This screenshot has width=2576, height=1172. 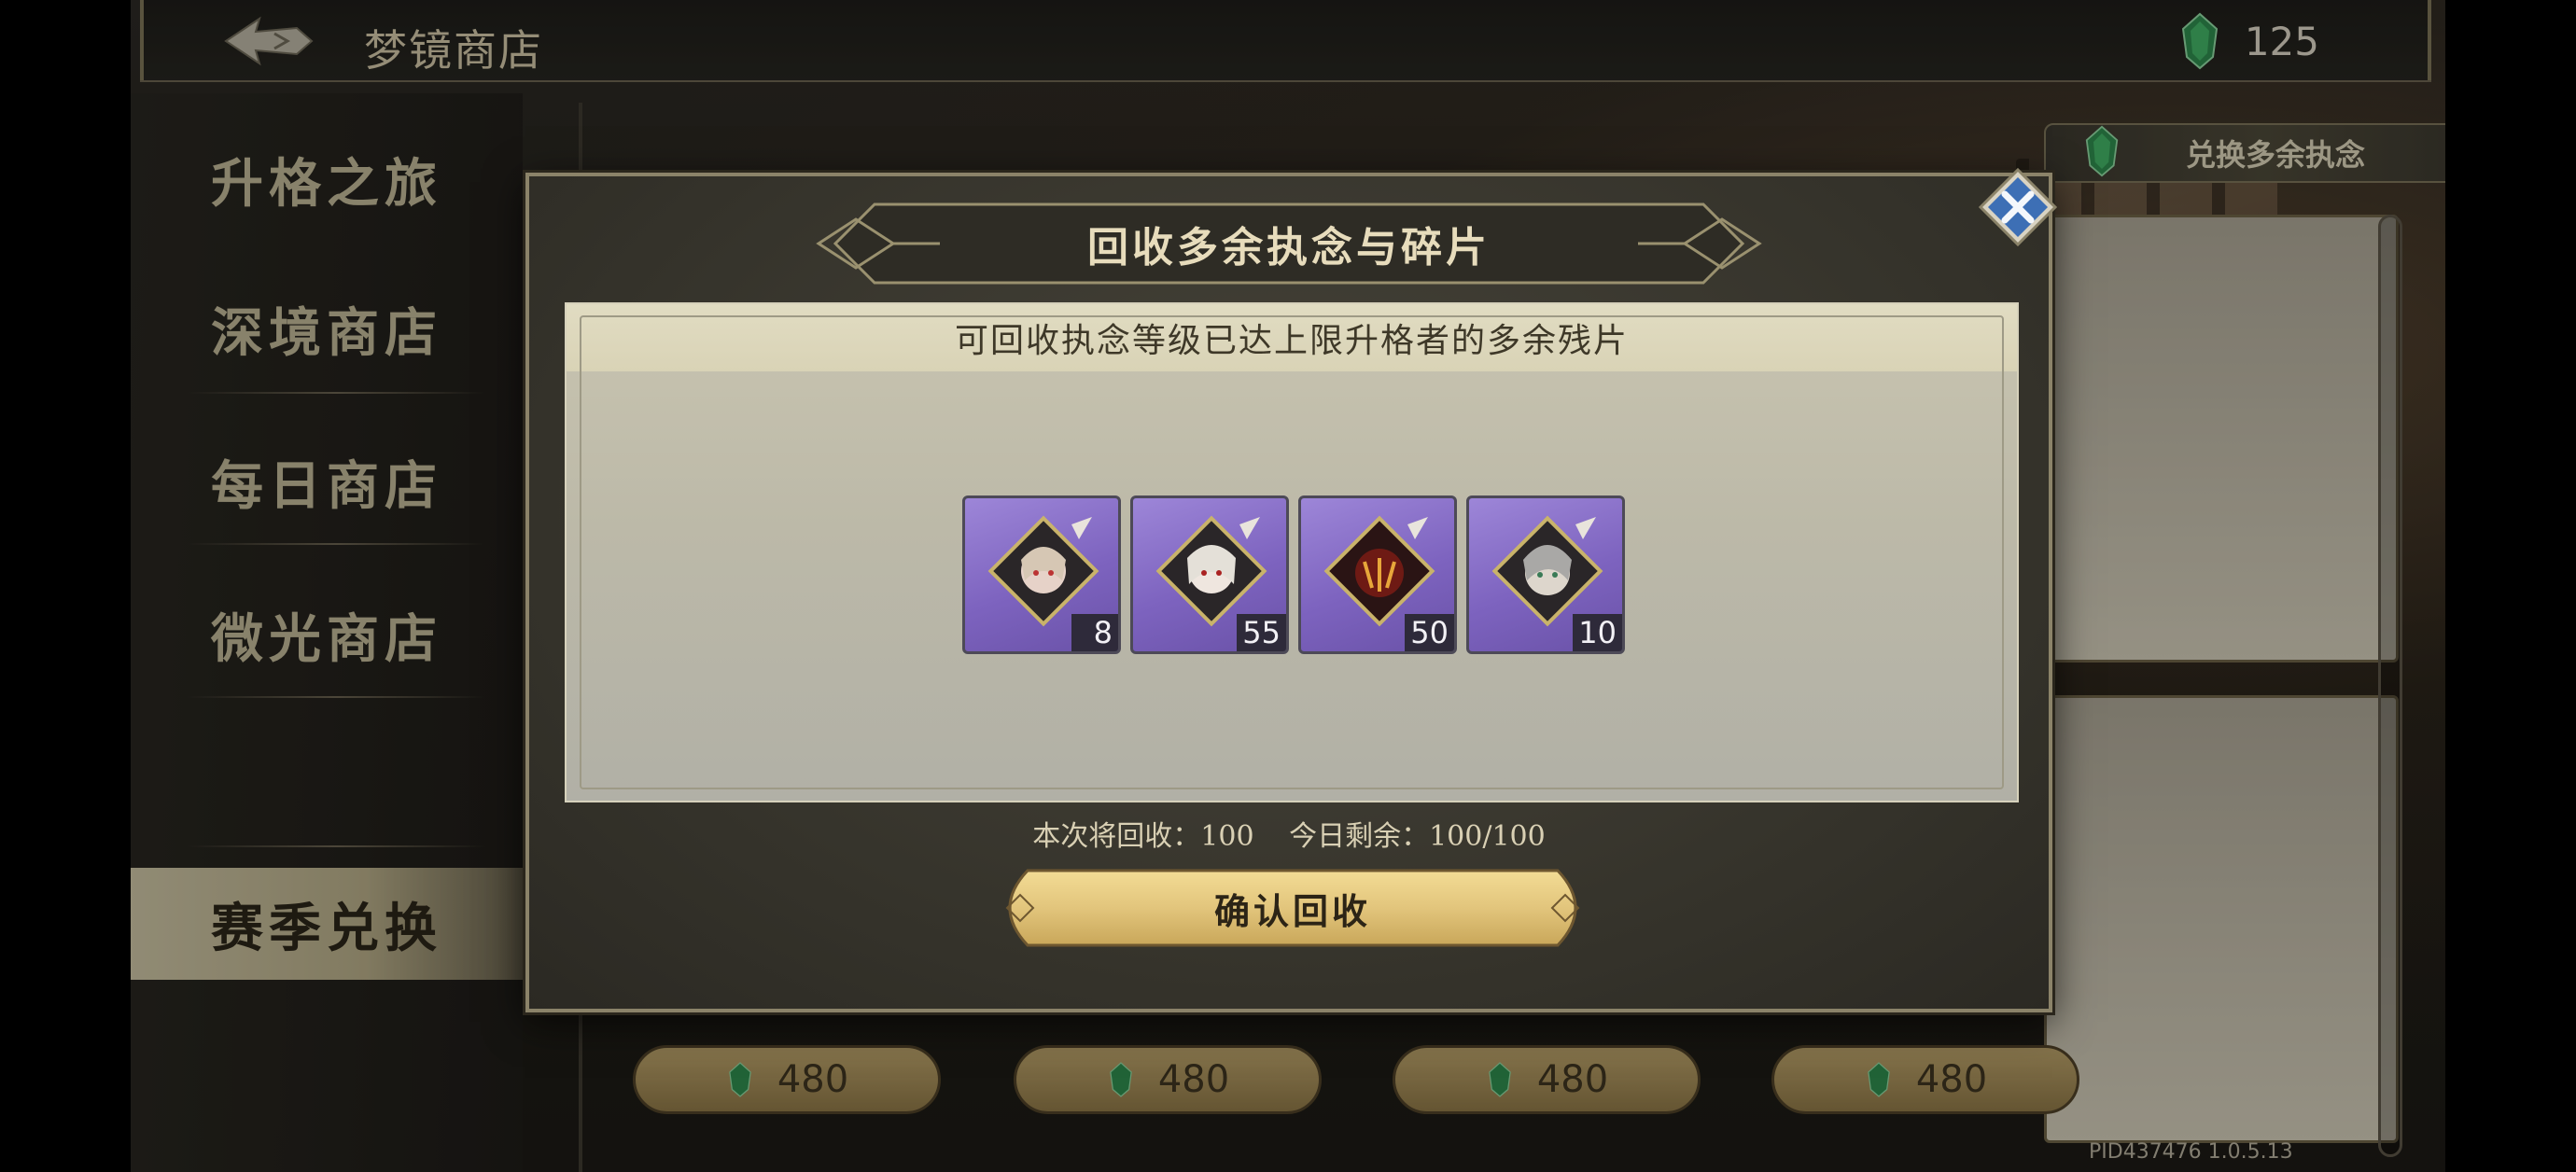 I want to click on fragment-count: 50, so click(x=1429, y=632).